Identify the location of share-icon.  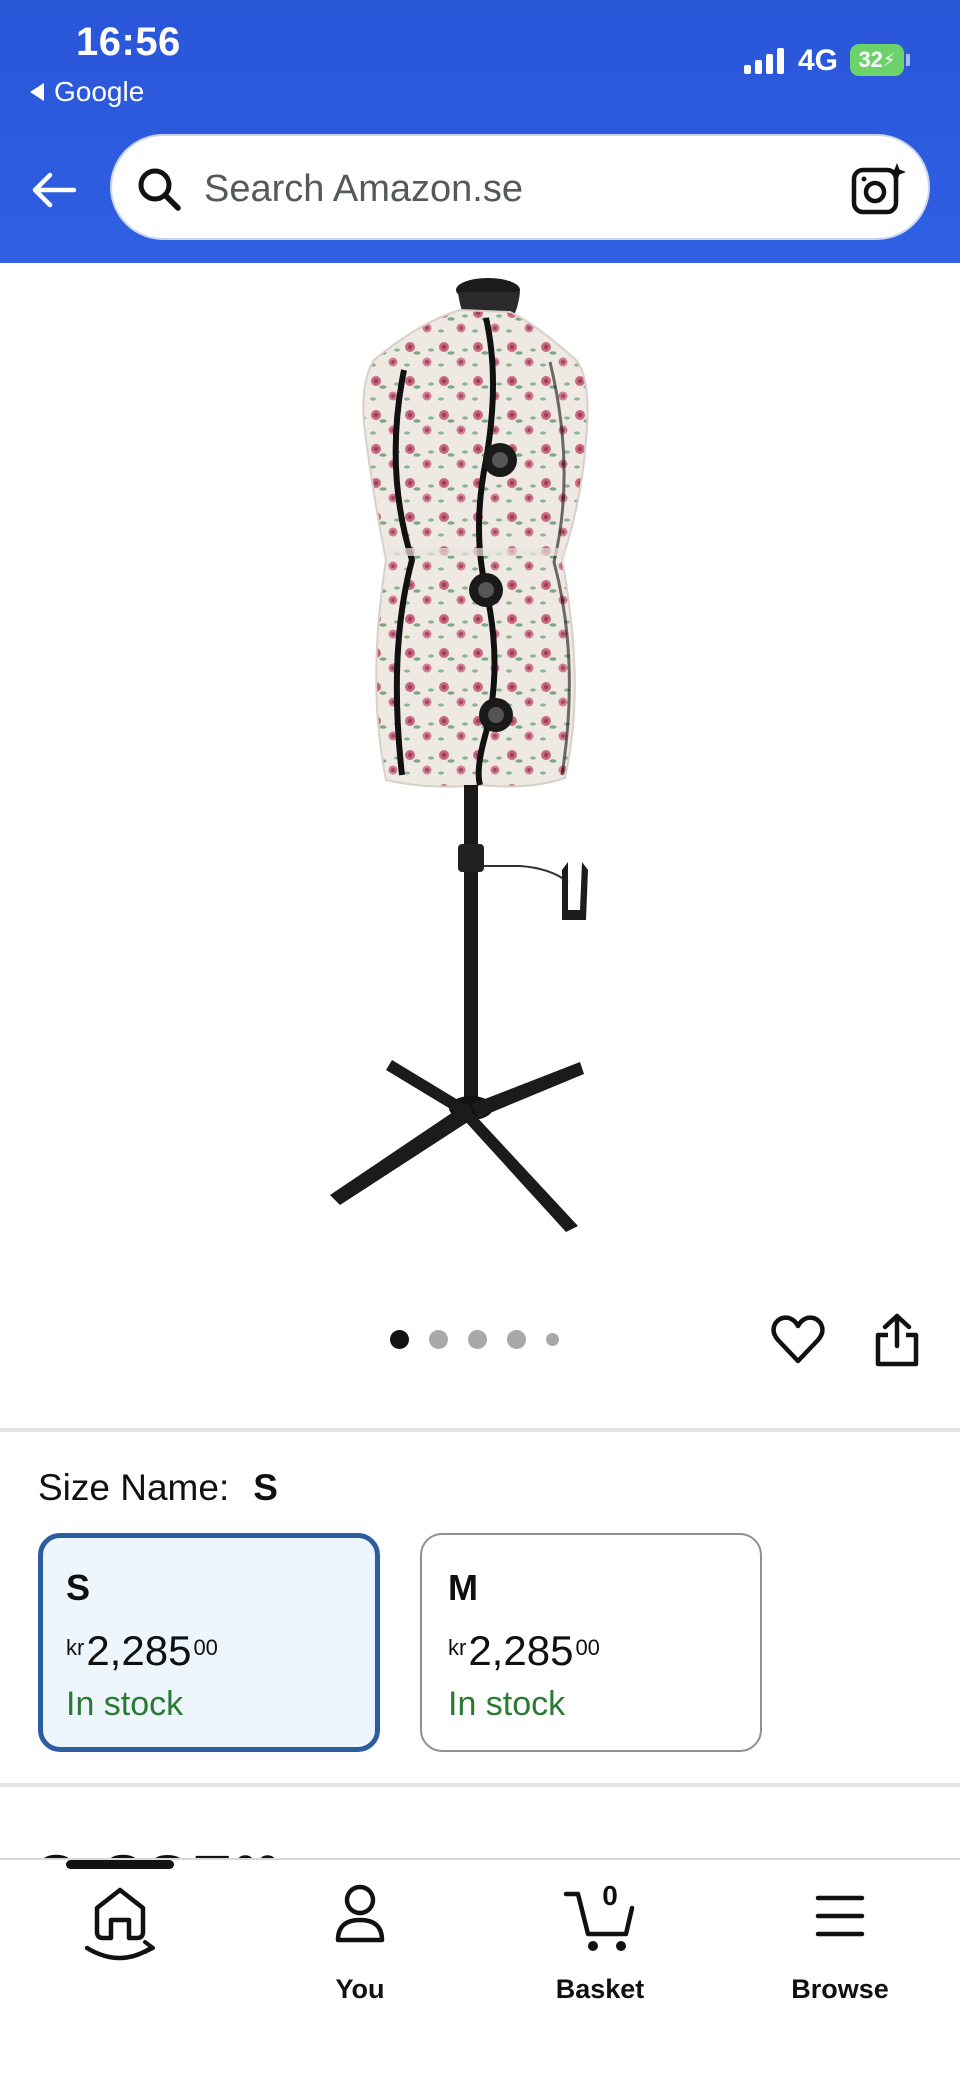
(897, 1340).